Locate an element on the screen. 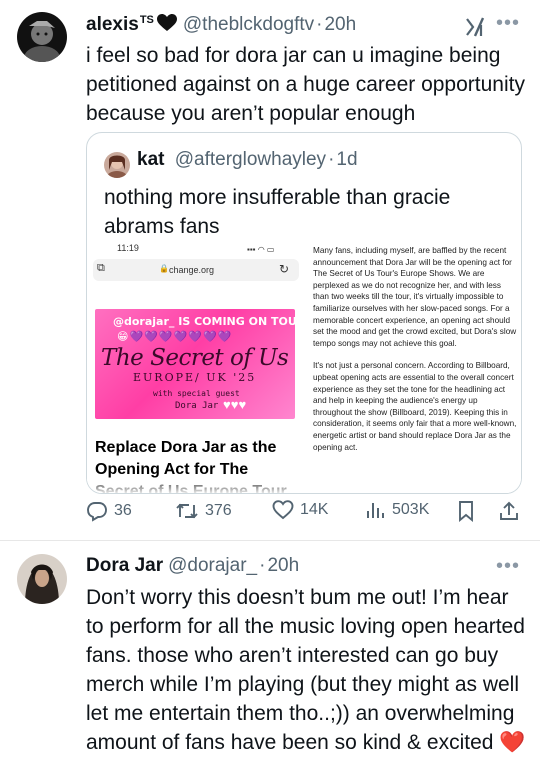  reply-count: 36 is located at coordinates (123, 510).